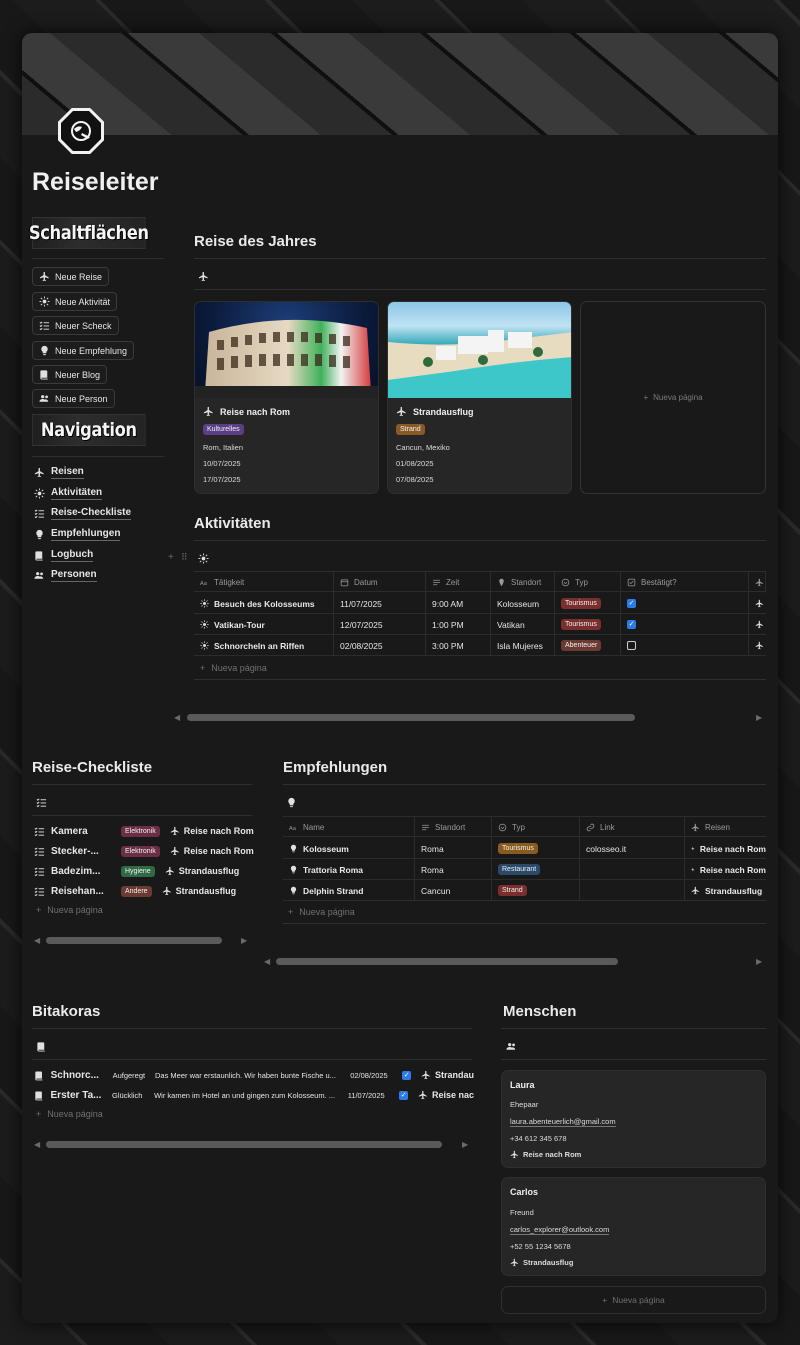 The height and width of the screenshot is (1345, 800). I want to click on logbook-scrollbar, so click(244, 1144).